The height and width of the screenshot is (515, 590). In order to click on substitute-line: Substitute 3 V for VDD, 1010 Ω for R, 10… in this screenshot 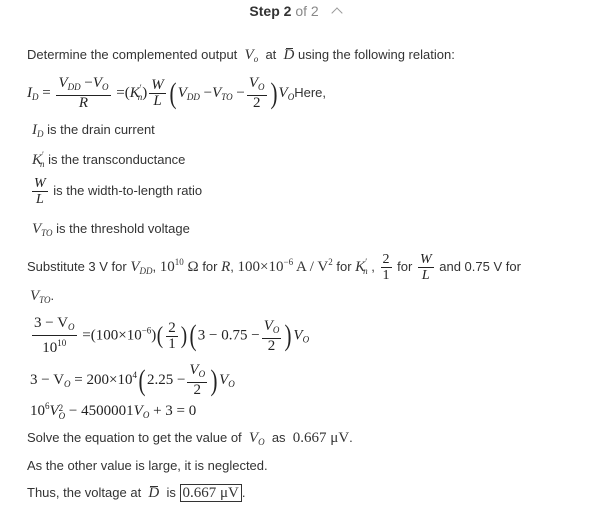, I will do `click(274, 267)`.